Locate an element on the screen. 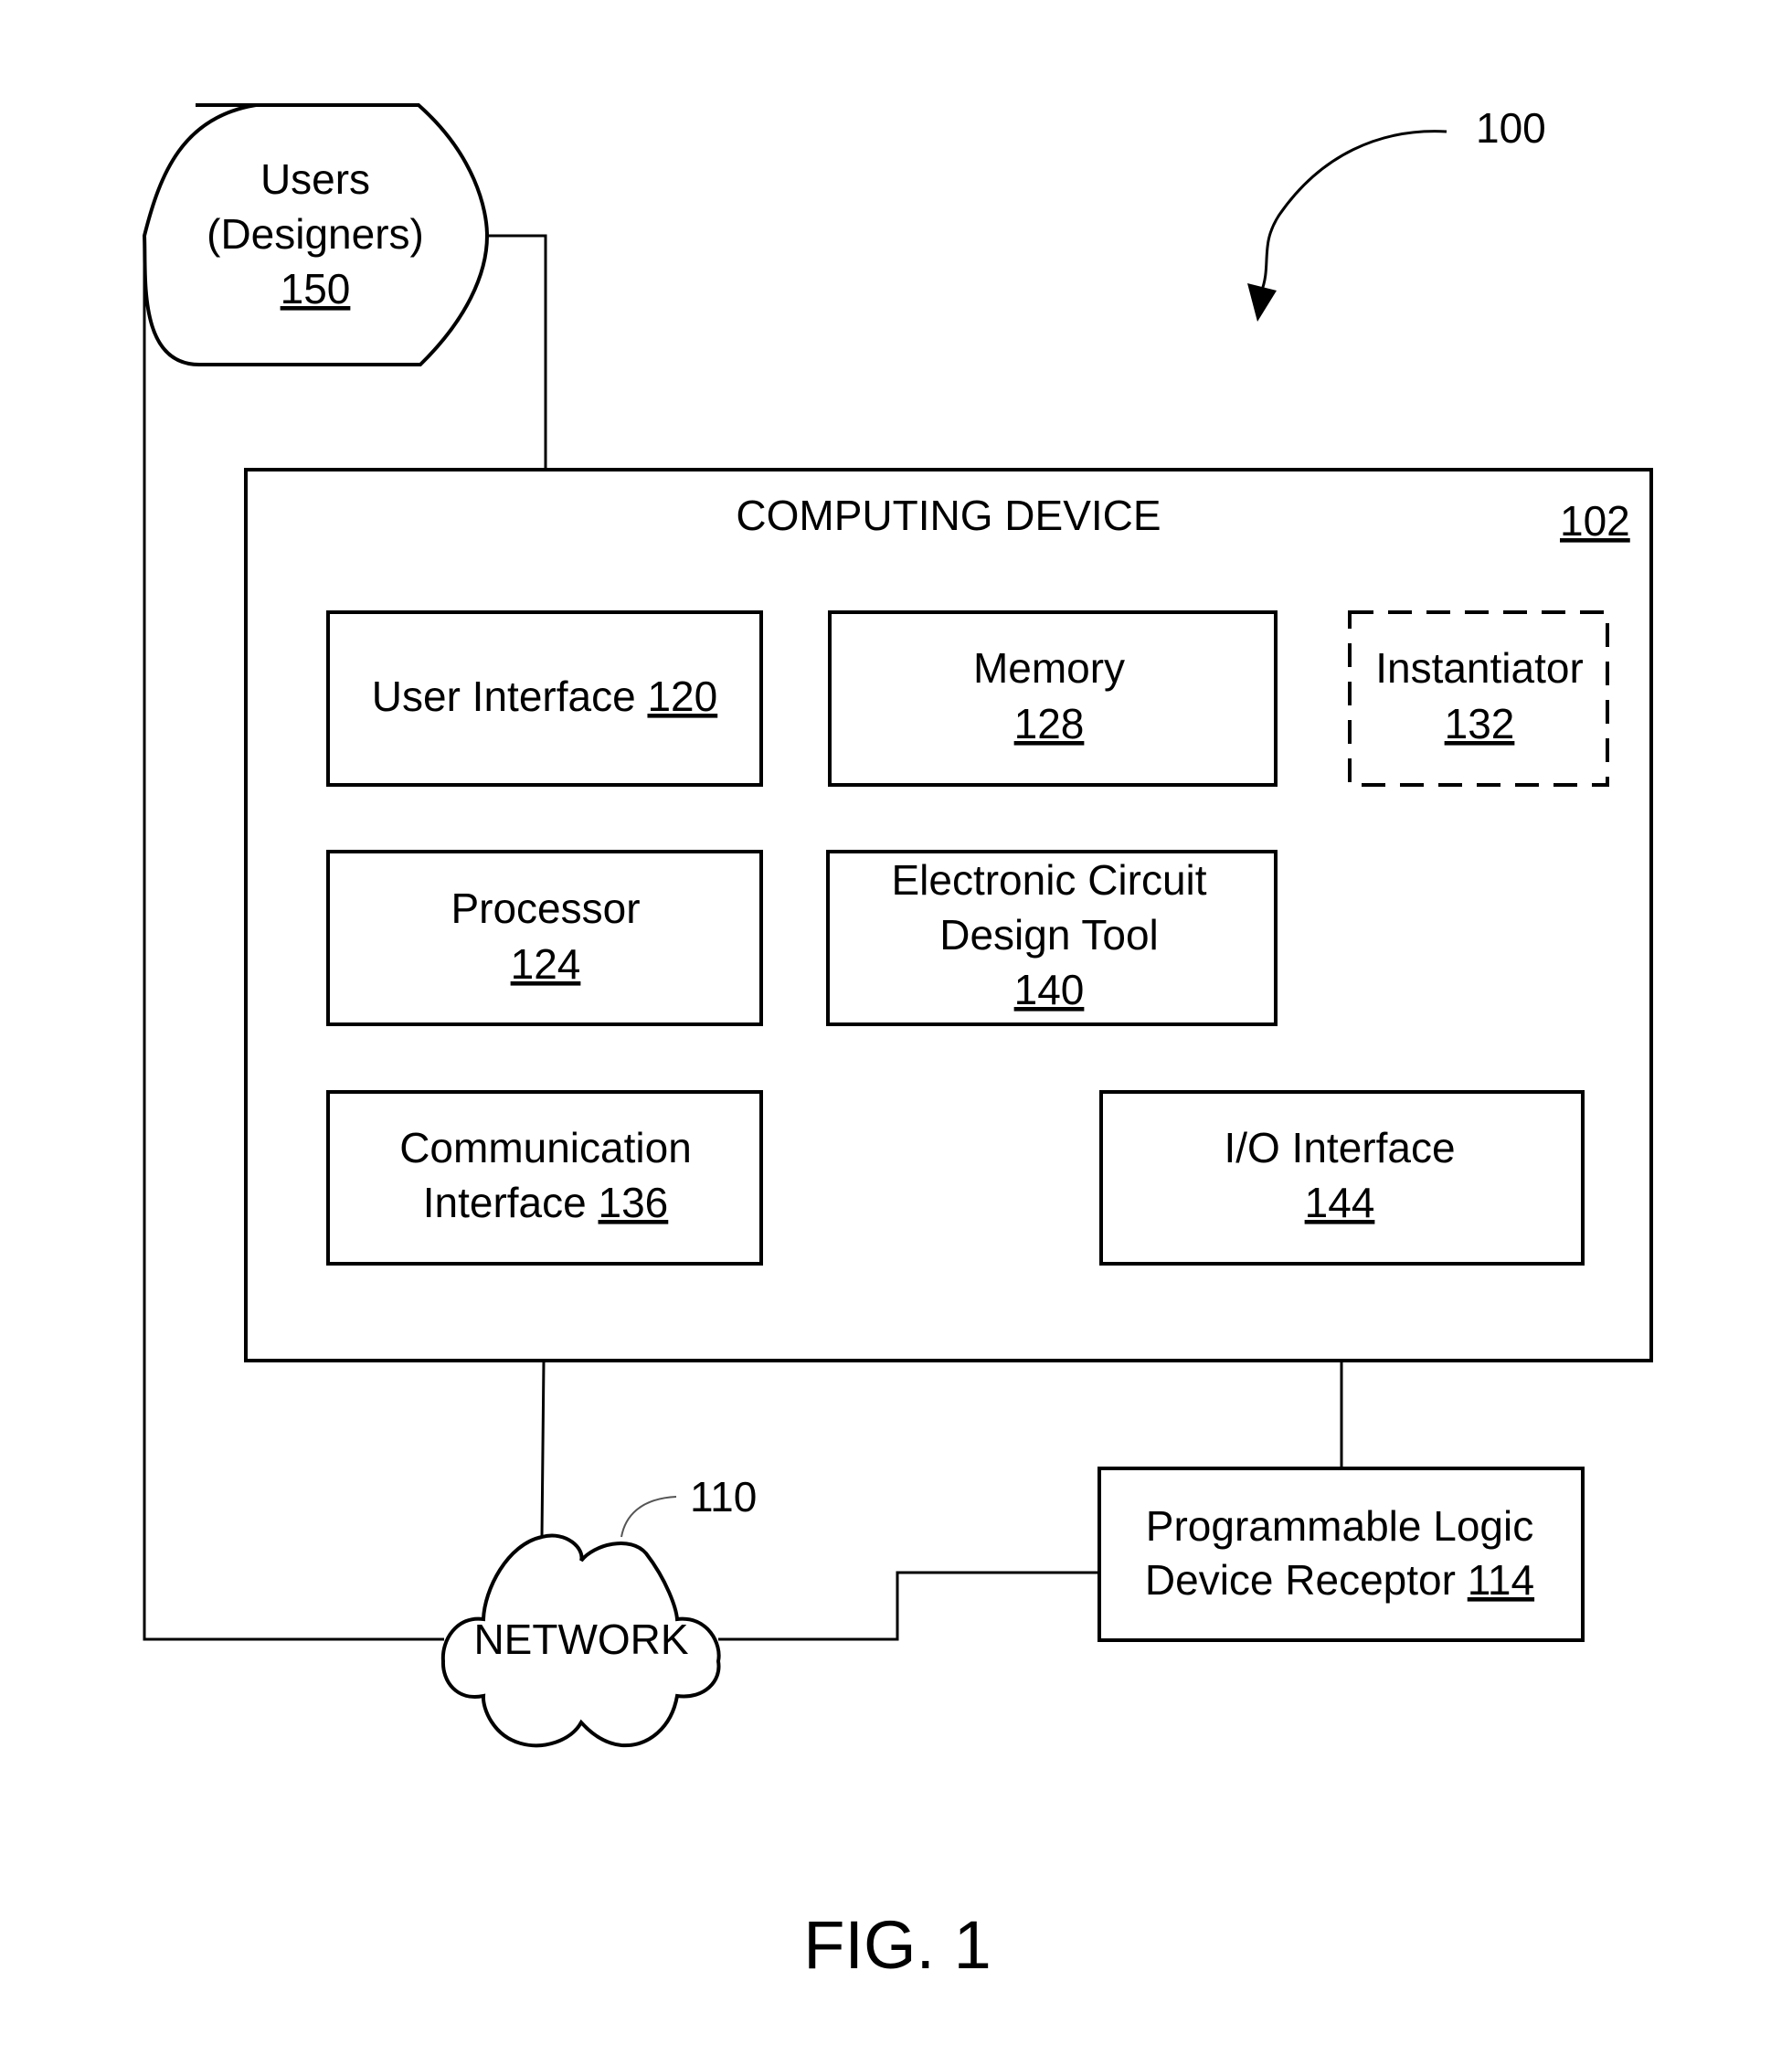 This screenshot has height=2066, width=1792. io-interface-label: I/O Interface is located at coordinates (1339, 1147).